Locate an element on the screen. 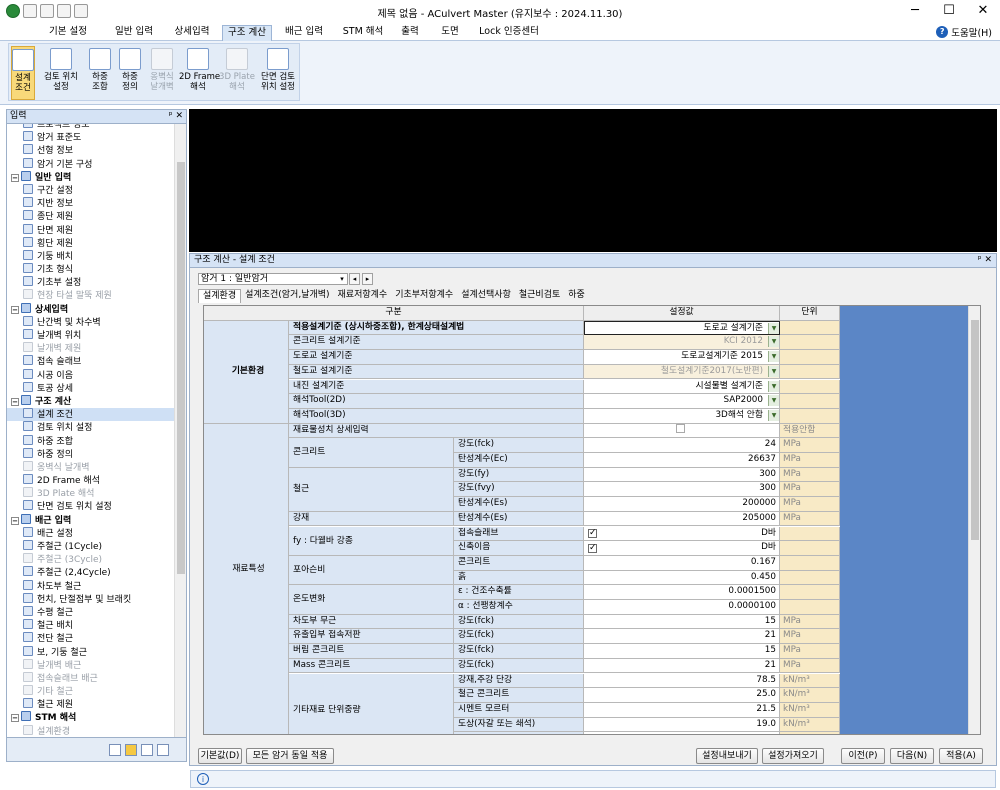 Image resolution: width=1000 pixels, height=790 pixels. tree-item: 2D Frame 해석 is located at coordinates (91, 480).